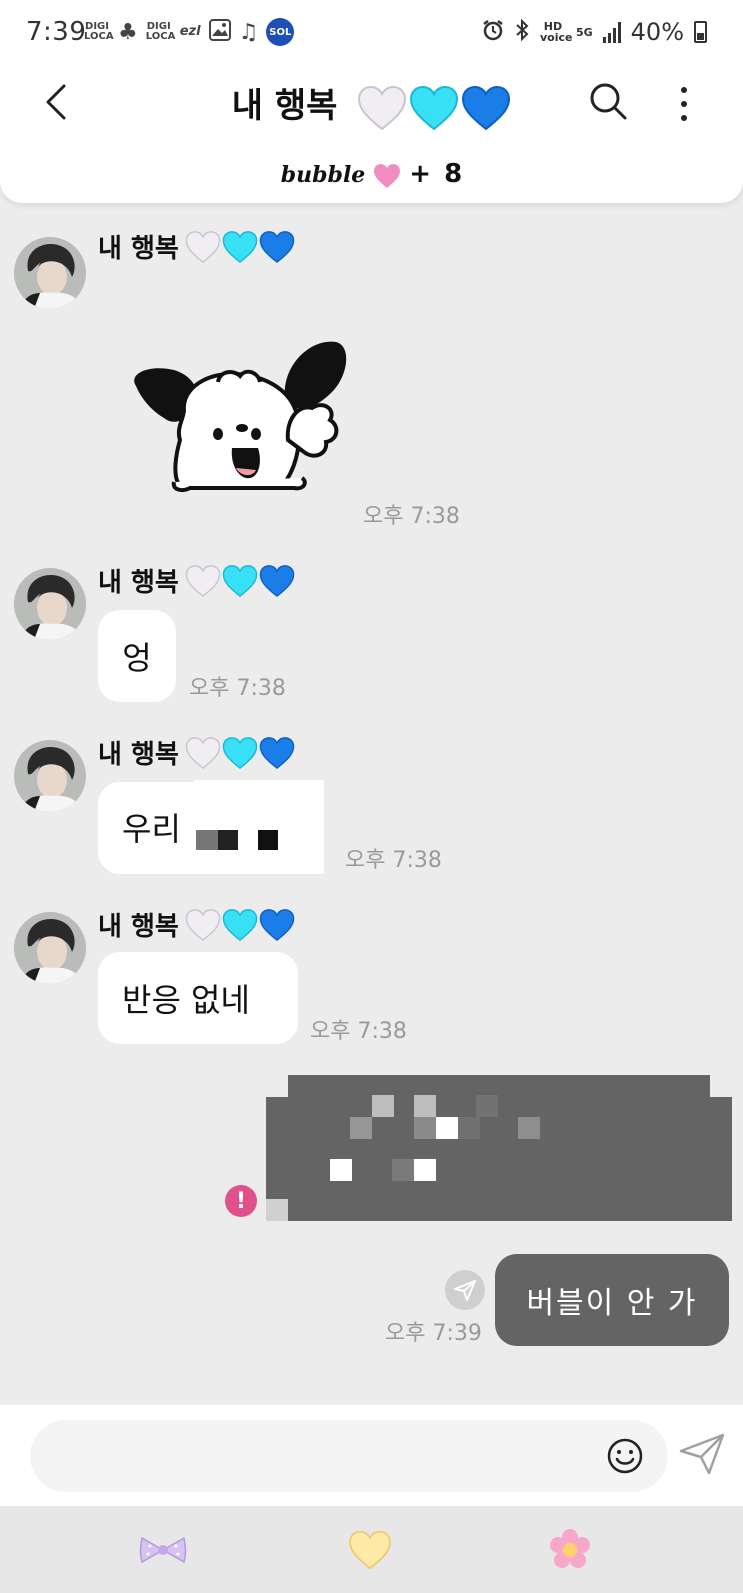  What do you see at coordinates (584, 32) in the screenshot?
I see `network-5g-icon: 5G` at bounding box center [584, 32].